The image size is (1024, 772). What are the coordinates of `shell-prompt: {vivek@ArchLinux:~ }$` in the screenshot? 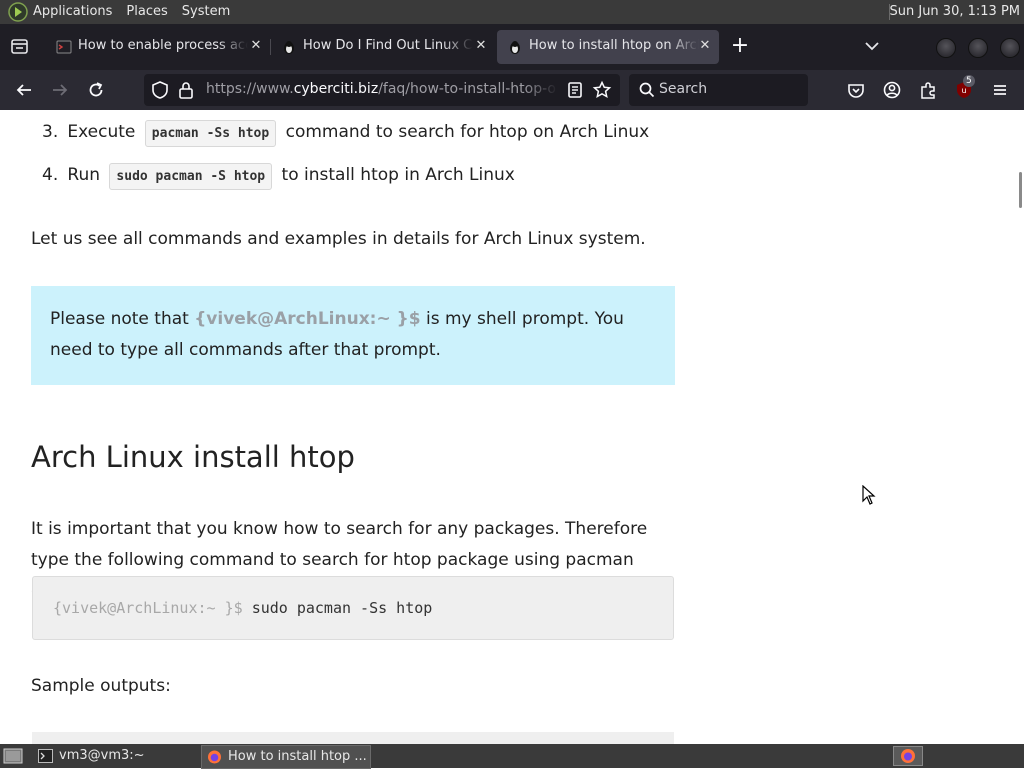 It's located at (307, 319).